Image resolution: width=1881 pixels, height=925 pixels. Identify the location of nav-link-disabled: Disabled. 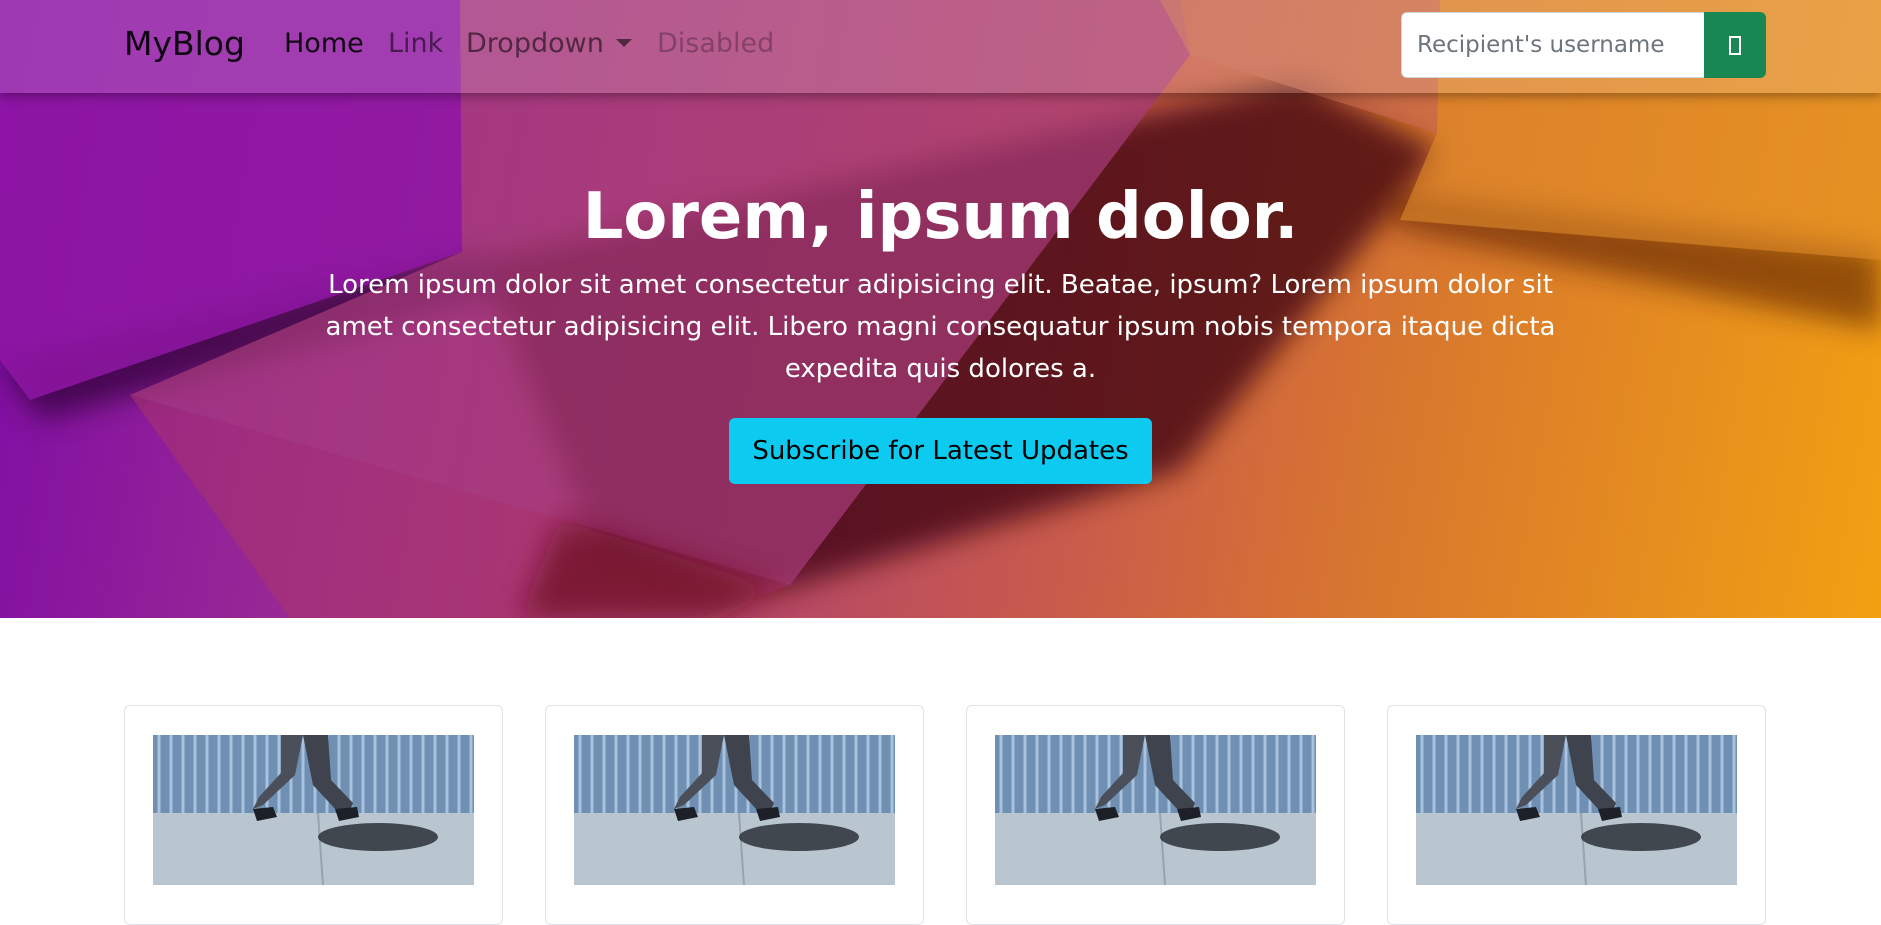
(716, 43).